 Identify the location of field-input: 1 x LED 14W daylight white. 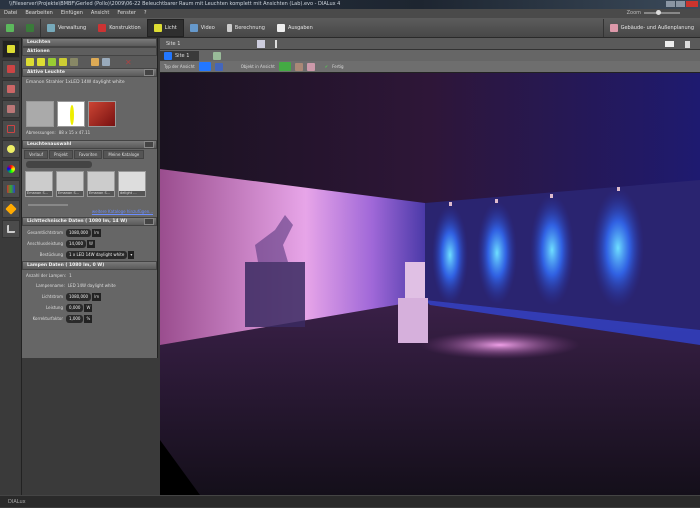
(97, 254).